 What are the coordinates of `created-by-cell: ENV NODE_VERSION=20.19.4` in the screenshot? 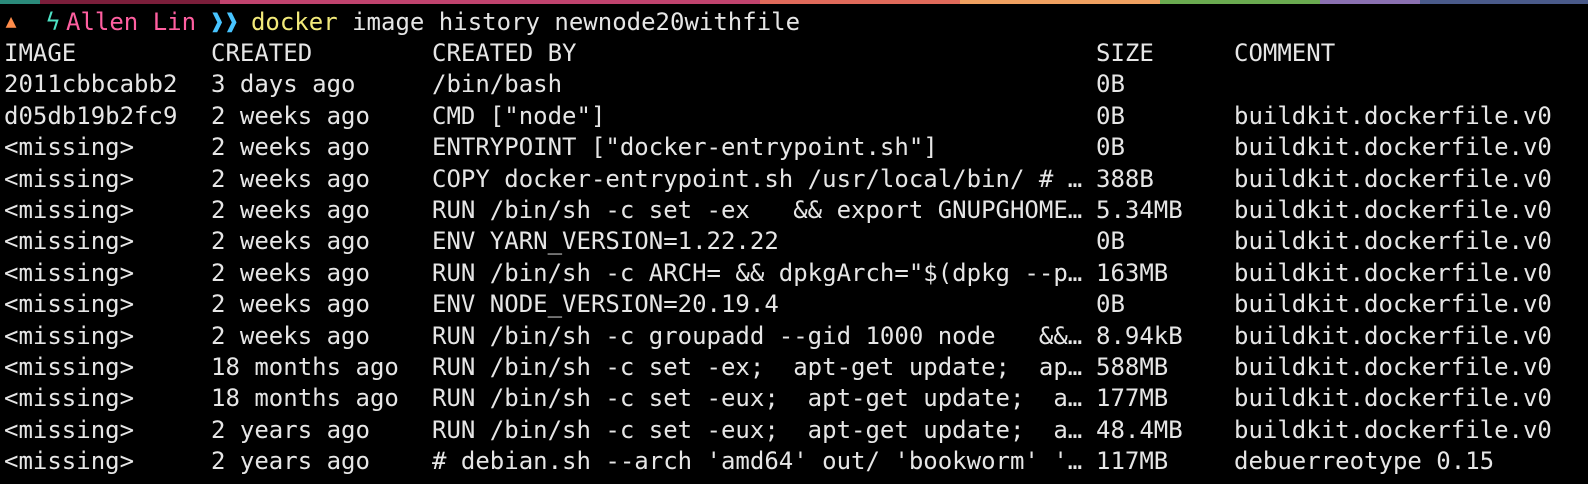 It's located at (605, 304).